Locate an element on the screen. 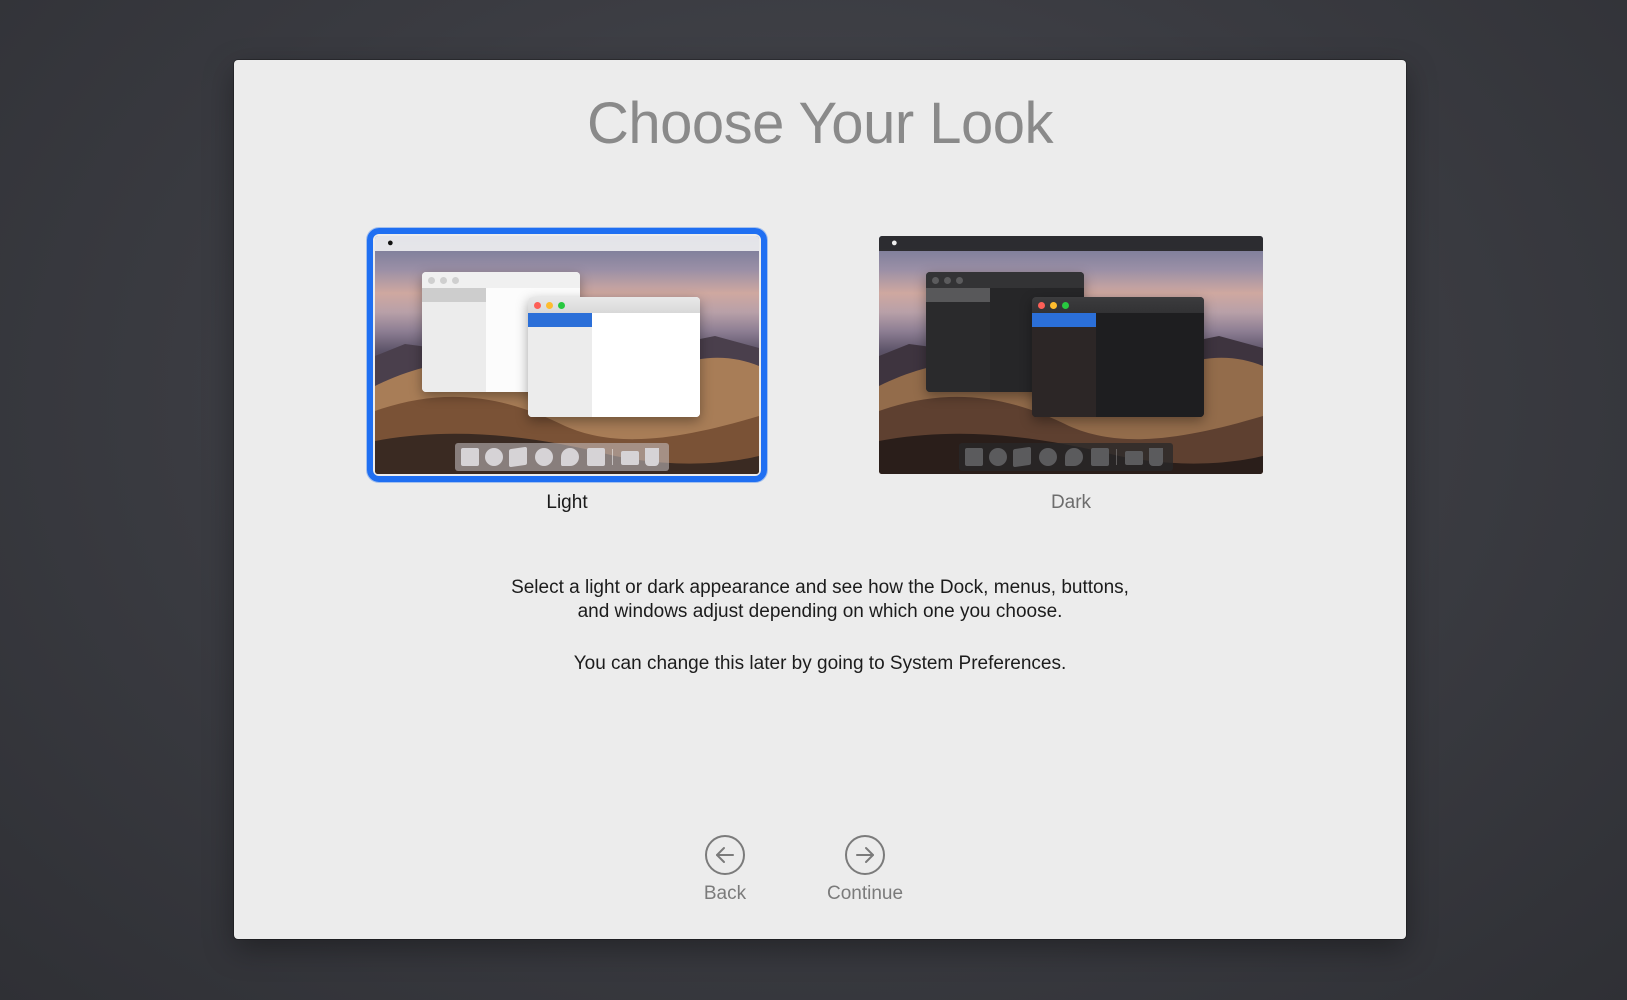 Image resolution: width=1627 pixels, height=1000 pixels. back-label: Back is located at coordinates (725, 894).